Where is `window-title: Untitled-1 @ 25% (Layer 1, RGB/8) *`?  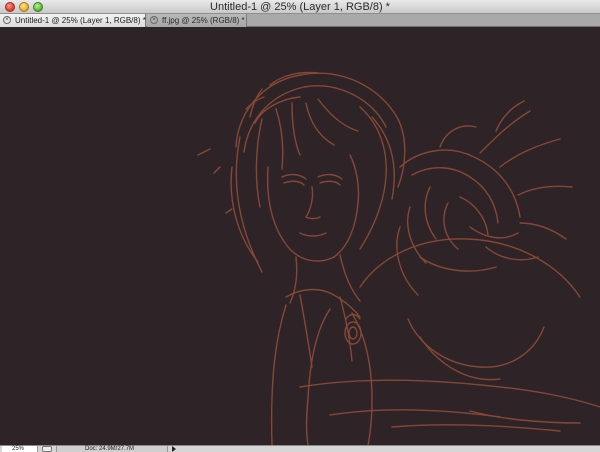
window-title: Untitled-1 @ 25% (Layer 1, RGB/8) * is located at coordinates (300, 7).